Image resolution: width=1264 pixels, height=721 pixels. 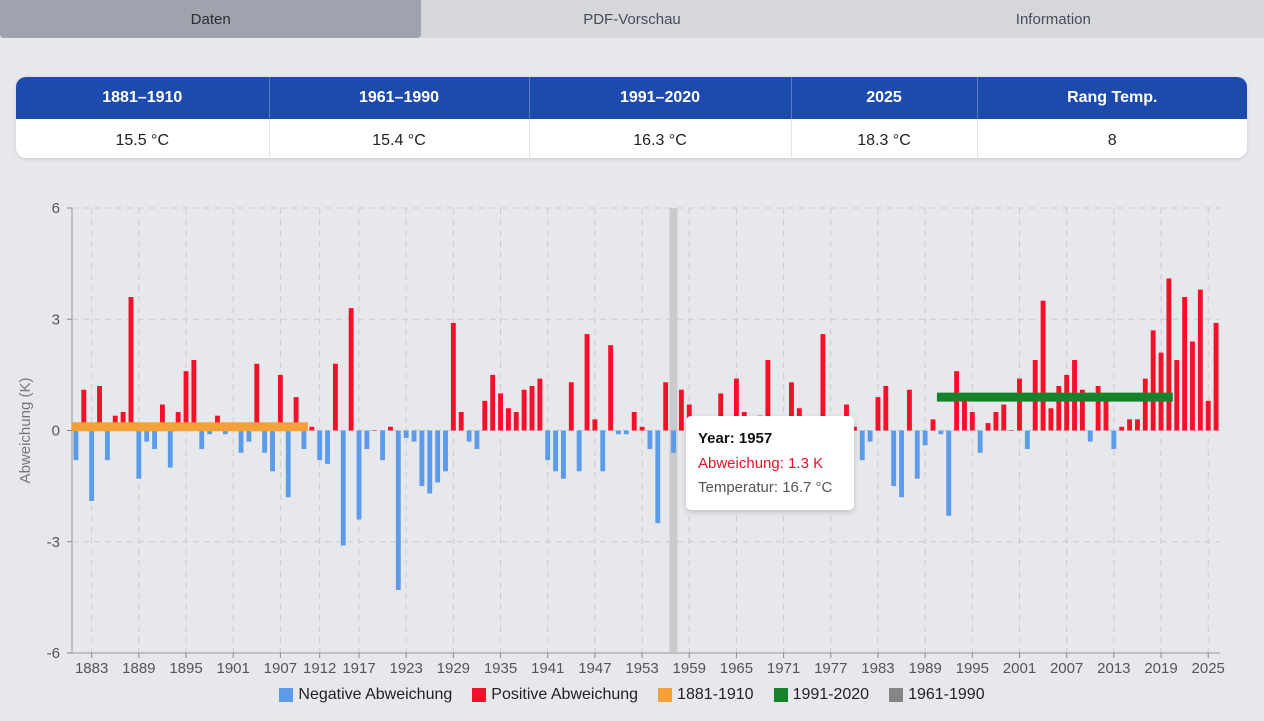 I want to click on bar-1906, so click(x=272, y=451).